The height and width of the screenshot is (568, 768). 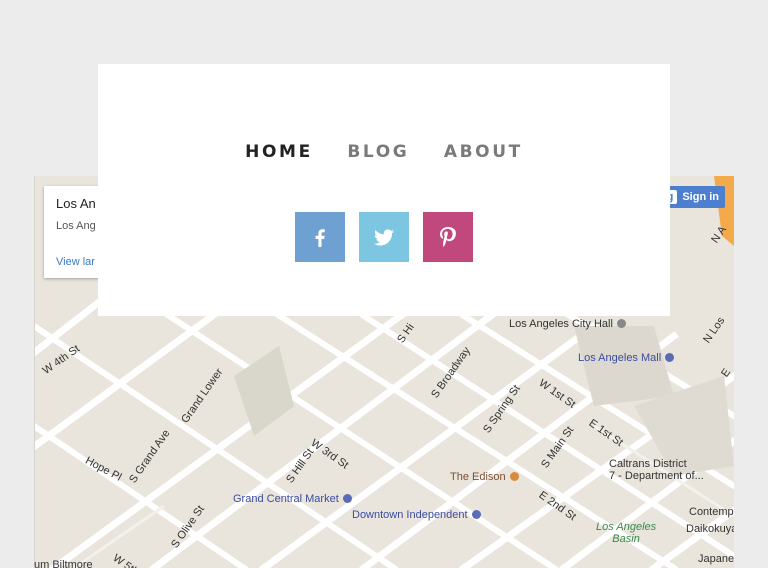 I want to click on film-icon, so click(x=476, y=514).